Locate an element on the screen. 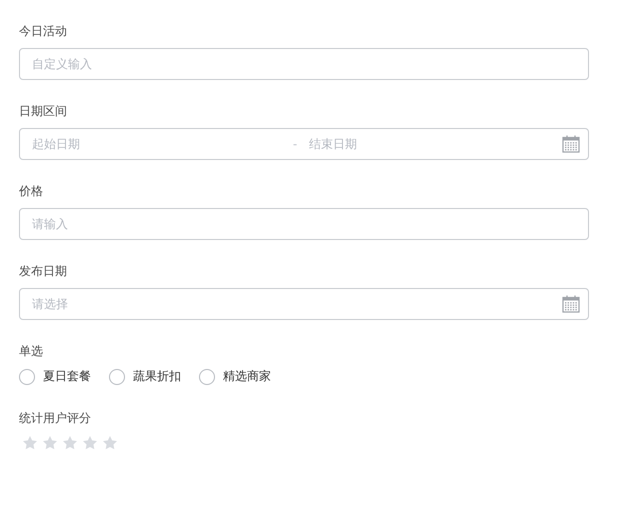 The width and height of the screenshot is (628, 507). radio-option: 蔬果折扣 is located at coordinates (145, 376).